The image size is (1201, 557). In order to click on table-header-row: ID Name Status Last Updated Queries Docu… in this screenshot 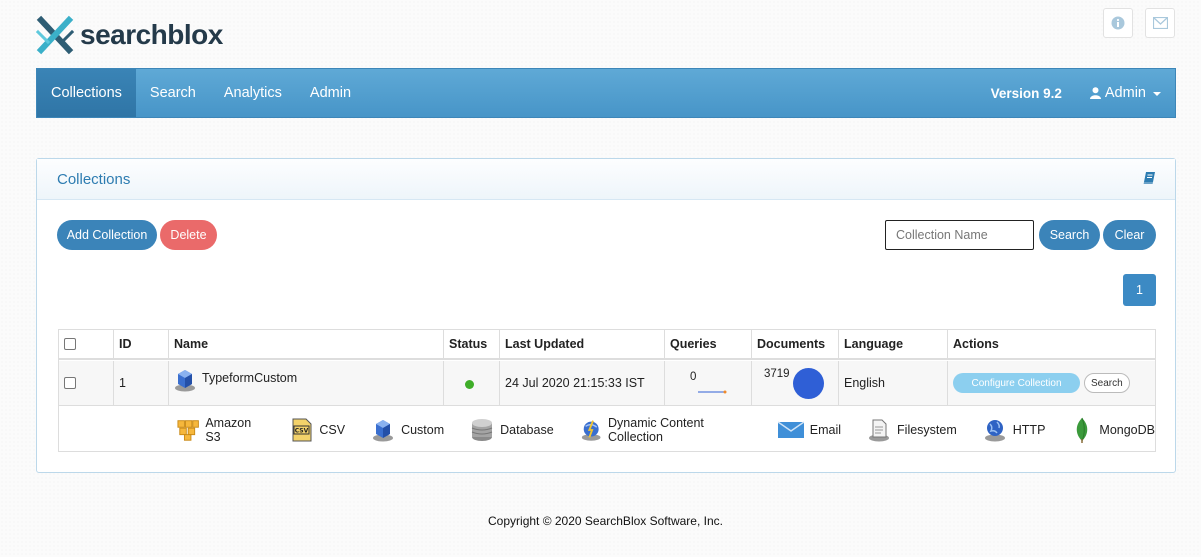, I will do `click(607, 345)`.